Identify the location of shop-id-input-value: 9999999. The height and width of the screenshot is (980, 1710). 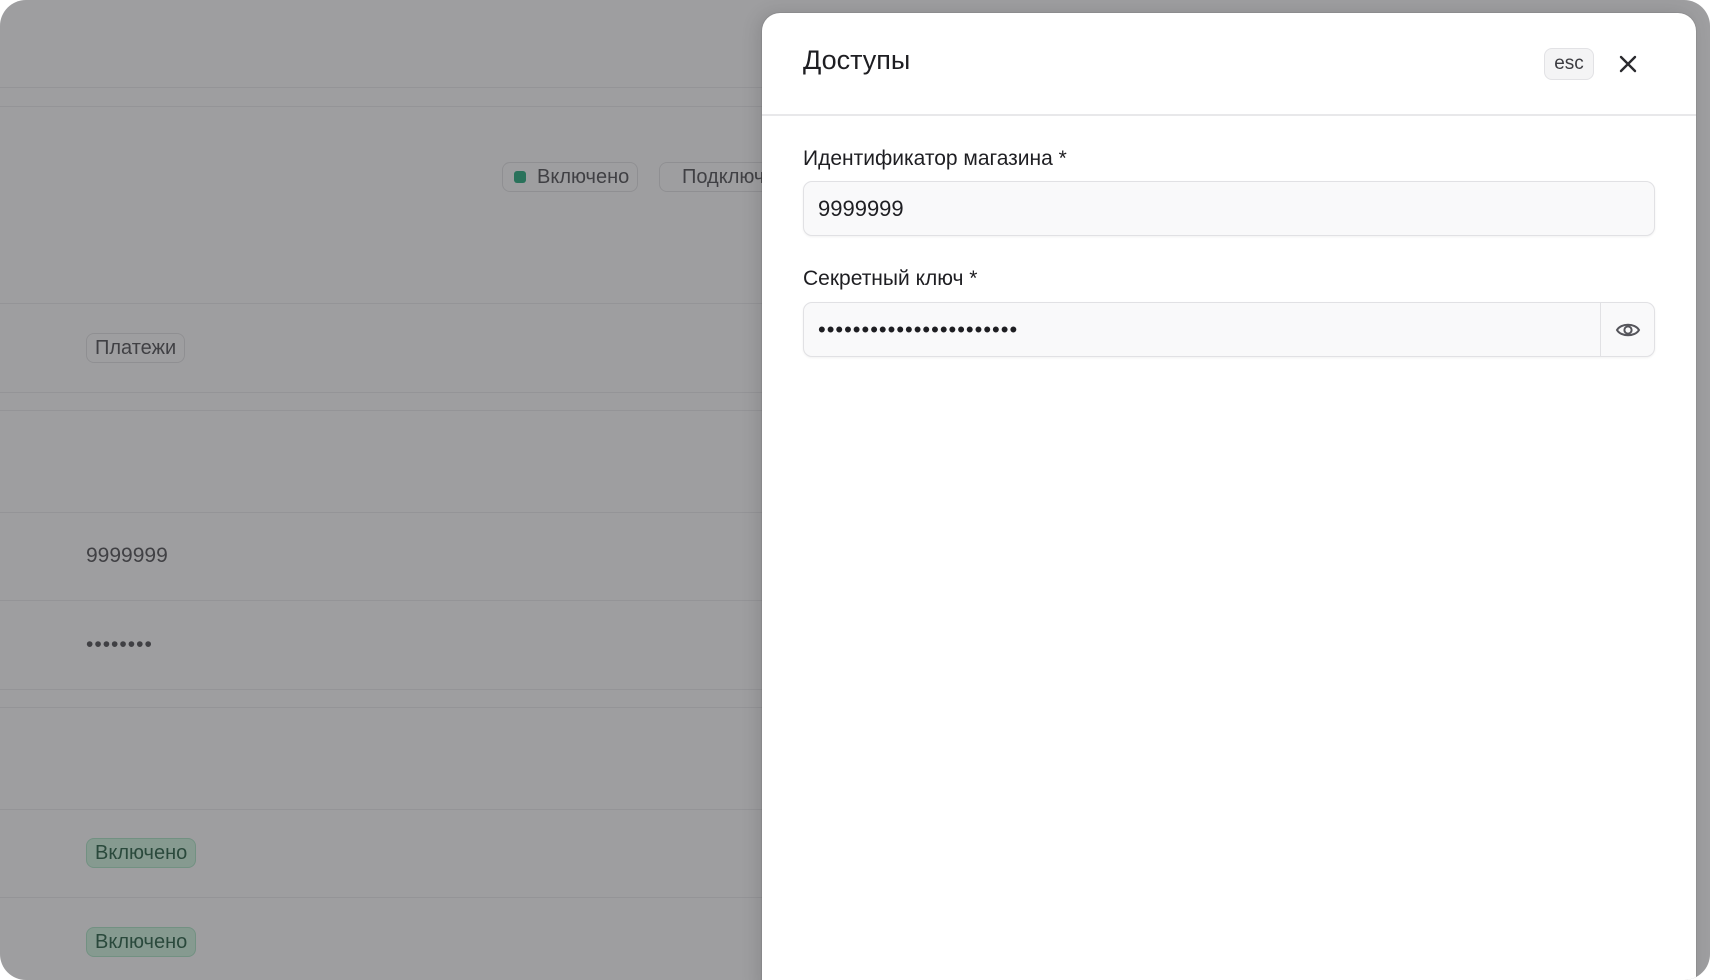
(861, 208).